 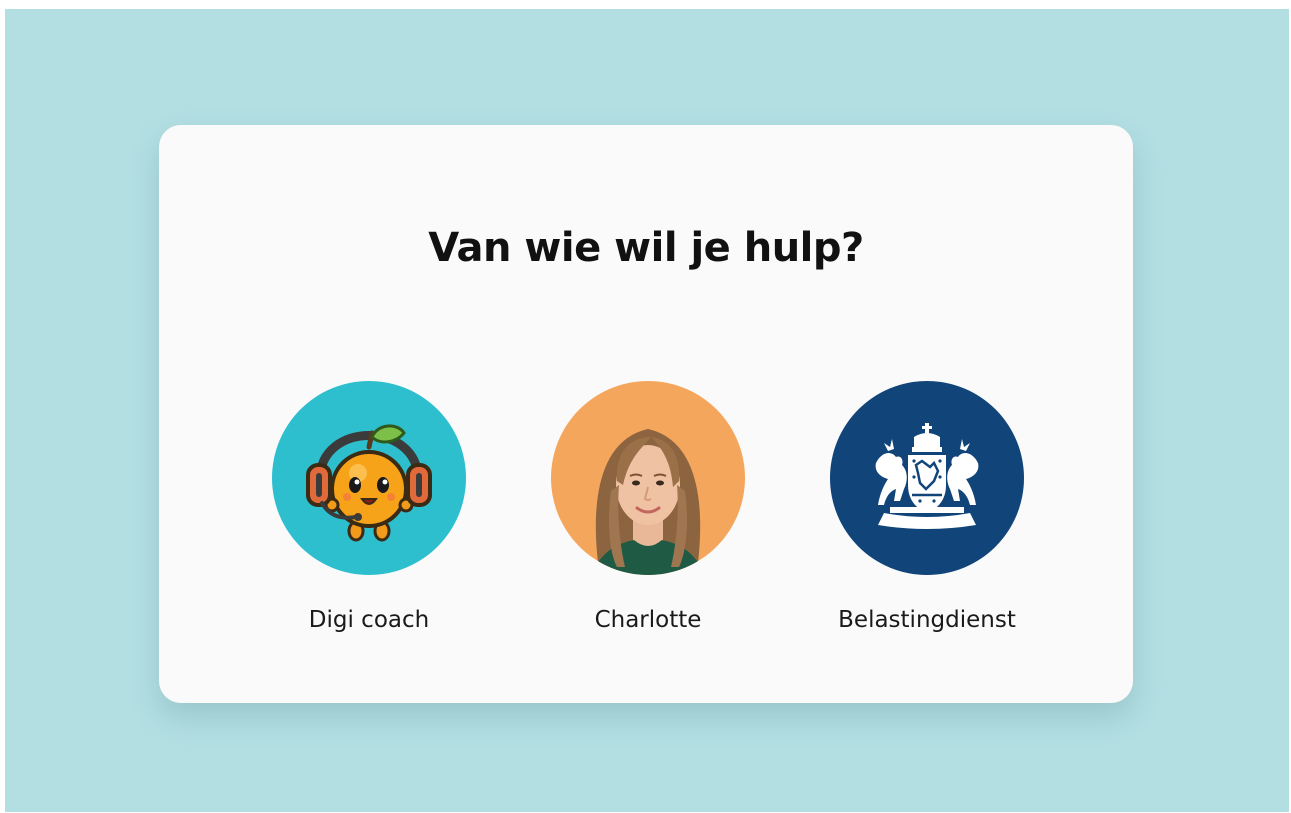 What do you see at coordinates (646, 248) in the screenshot?
I see `dialog-title: Van wie wil je hulp?` at bounding box center [646, 248].